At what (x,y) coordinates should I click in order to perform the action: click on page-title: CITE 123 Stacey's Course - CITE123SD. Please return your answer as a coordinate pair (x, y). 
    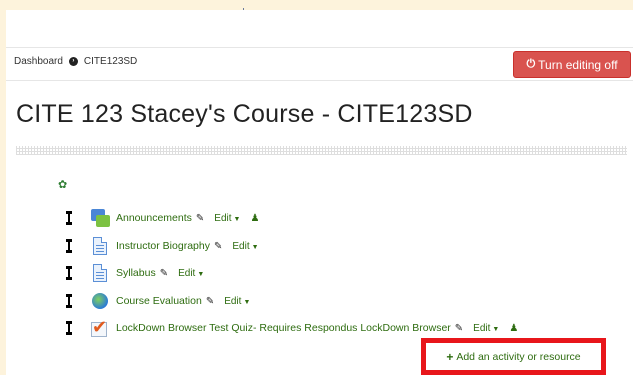
    Looking at the image, I should click on (244, 114).